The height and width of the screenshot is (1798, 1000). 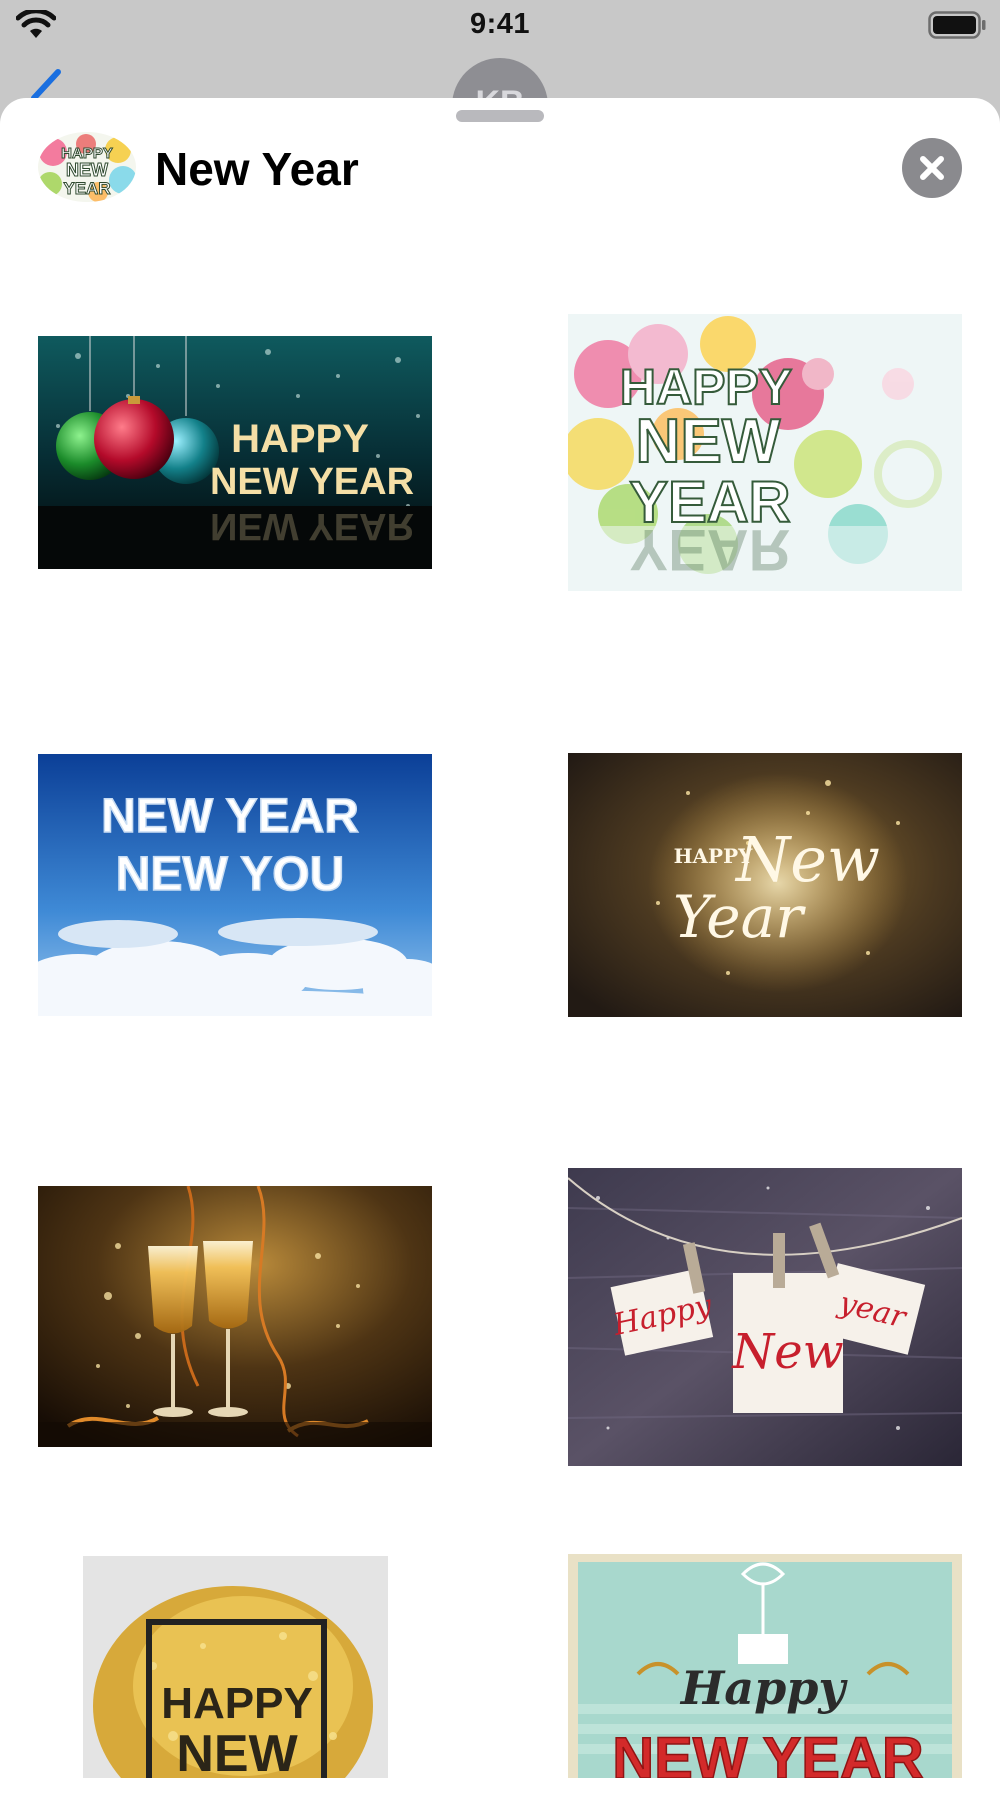 I want to click on svg-text: NEW YEAR, so click(x=312, y=526).